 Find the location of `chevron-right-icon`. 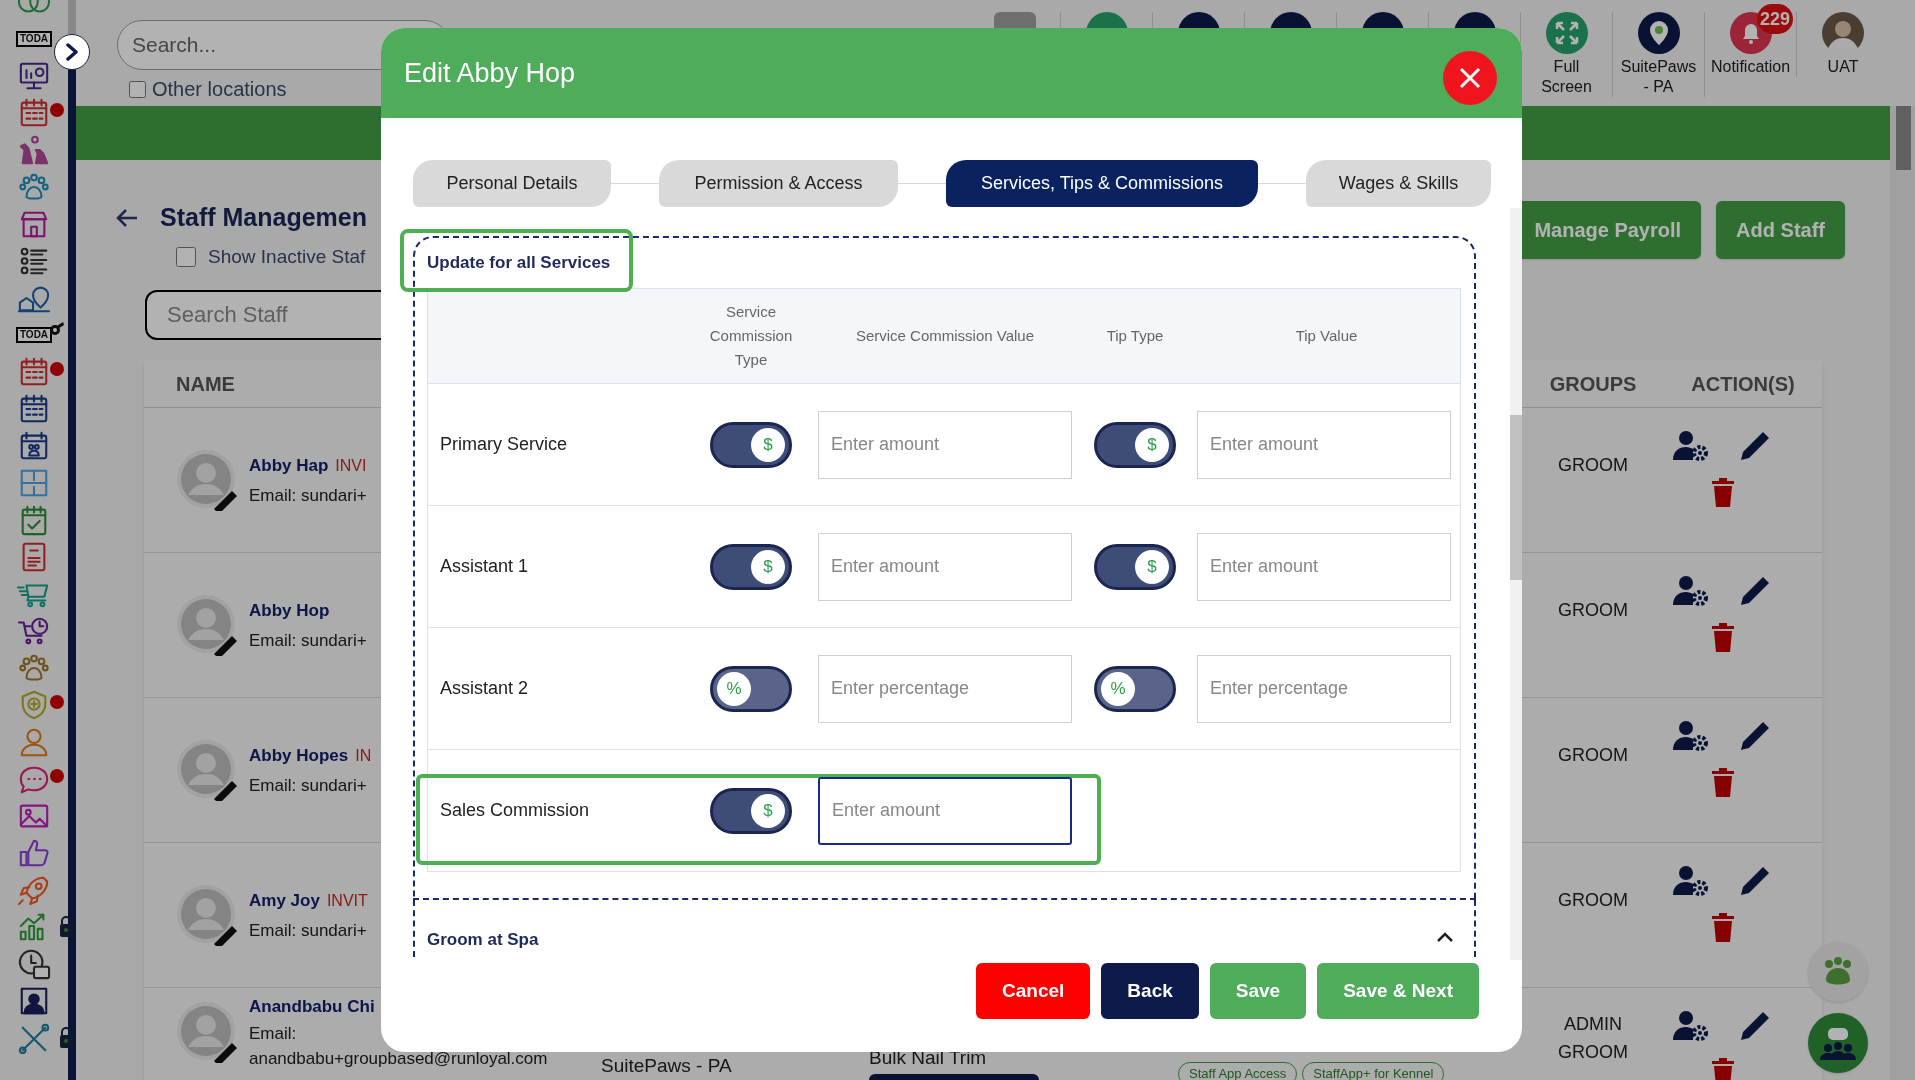

chevron-right-icon is located at coordinates (72, 52).